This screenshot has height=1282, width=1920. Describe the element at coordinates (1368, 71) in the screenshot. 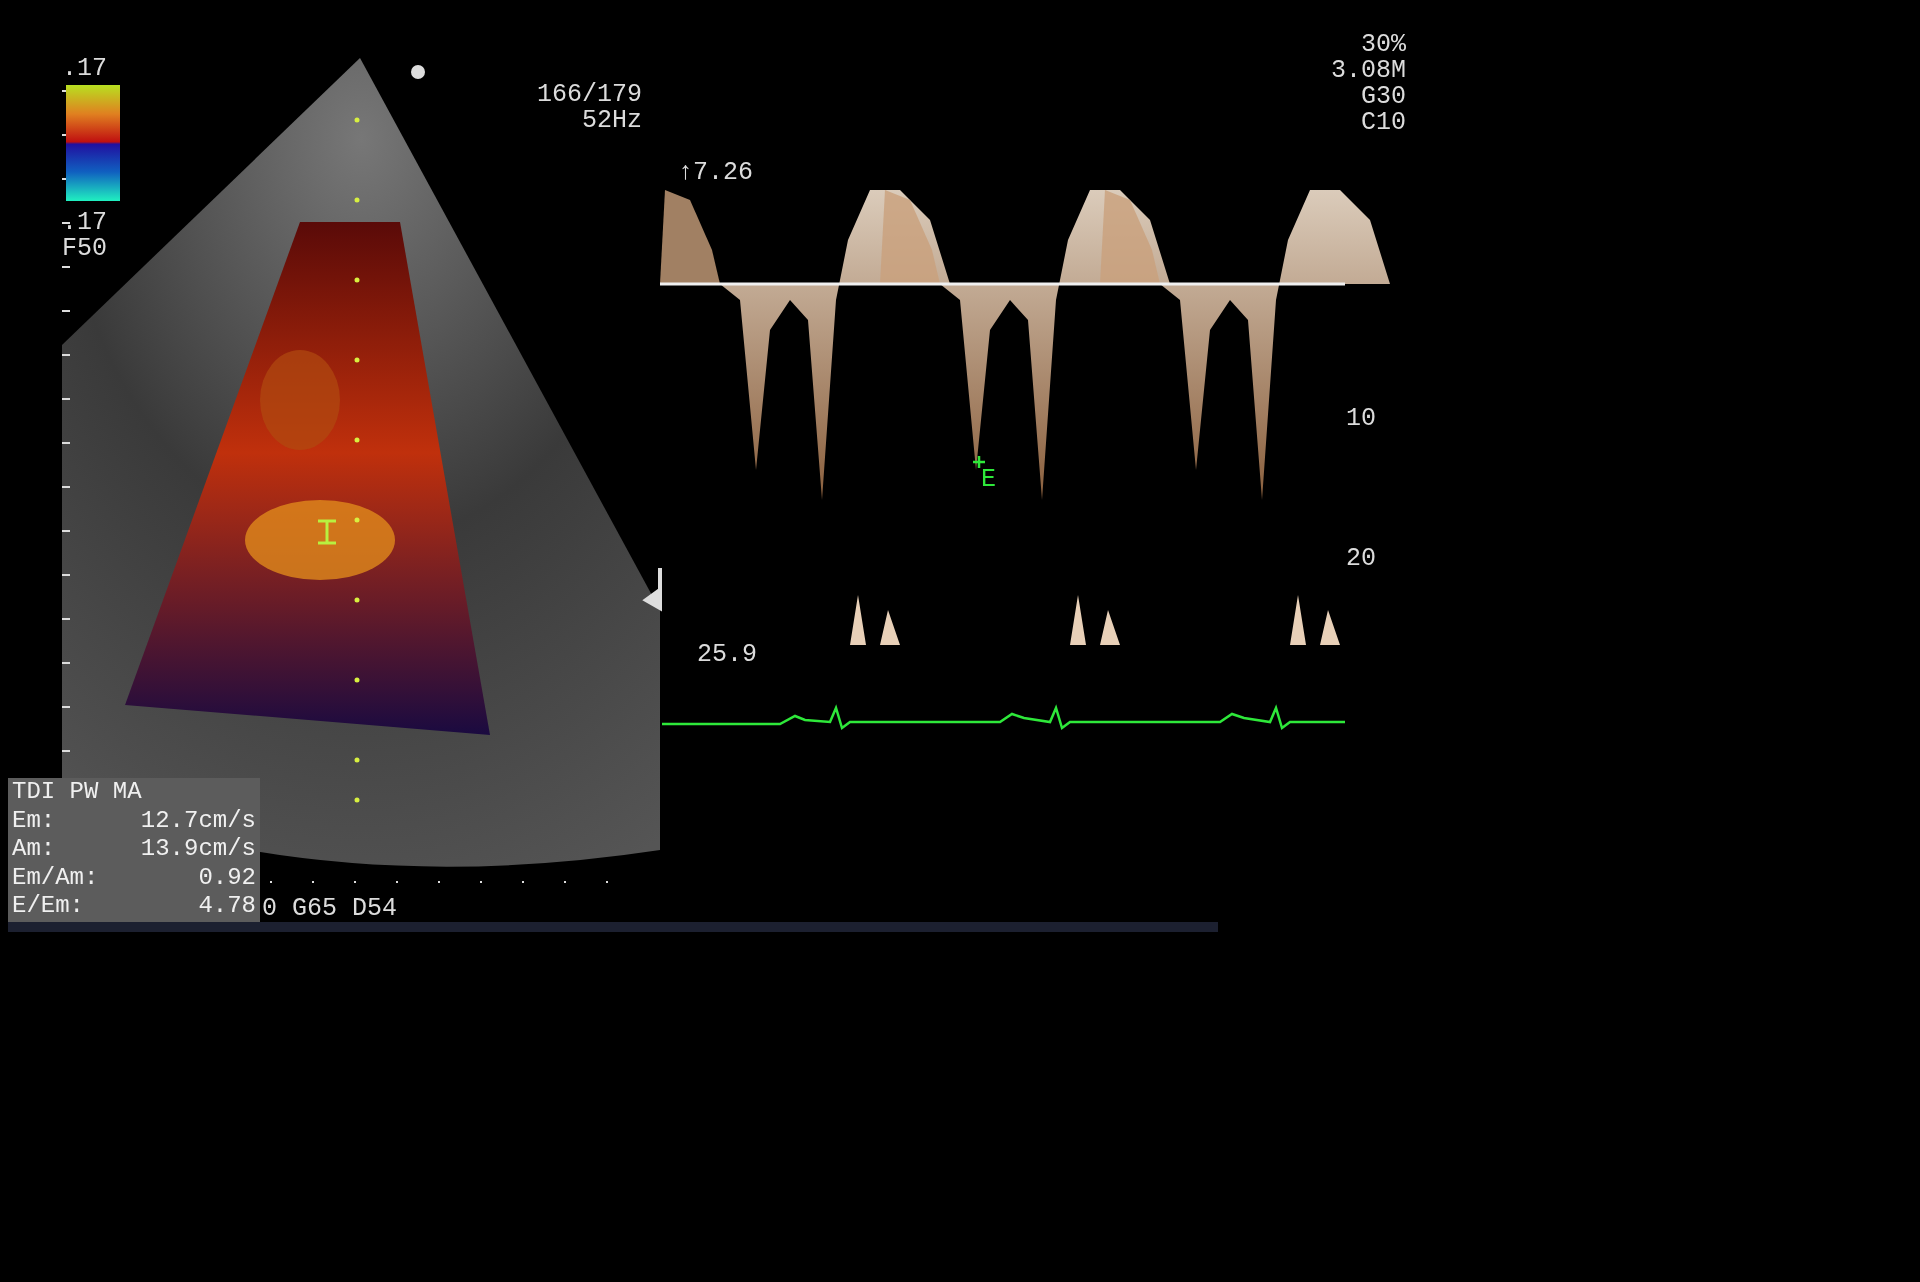

I see `setting-value: 3.08M` at that location.